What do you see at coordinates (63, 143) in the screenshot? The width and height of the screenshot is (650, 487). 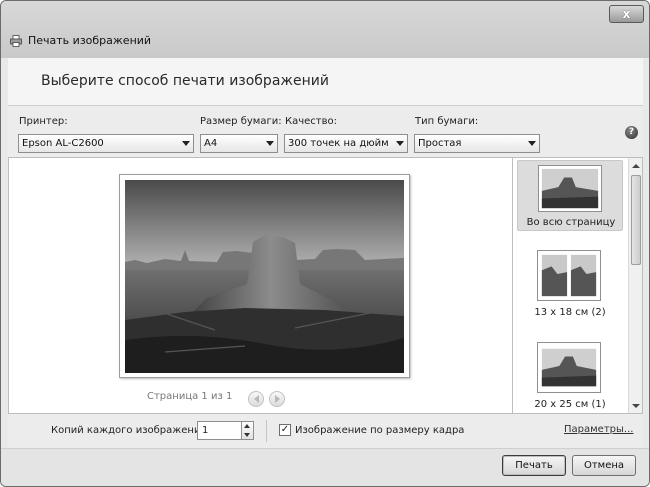 I see `printer-value: Epson AL-C2600` at bounding box center [63, 143].